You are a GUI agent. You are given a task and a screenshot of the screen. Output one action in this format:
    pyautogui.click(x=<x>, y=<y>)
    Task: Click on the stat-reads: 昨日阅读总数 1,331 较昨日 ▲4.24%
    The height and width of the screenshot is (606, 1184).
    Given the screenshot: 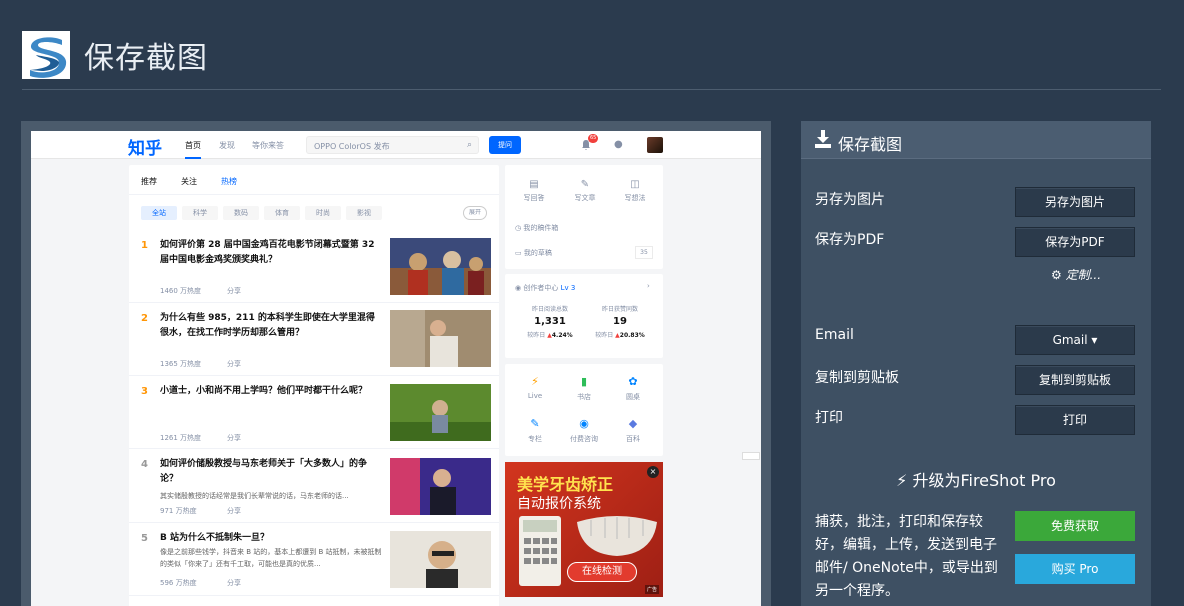 What is the action you would take?
    pyautogui.click(x=550, y=321)
    